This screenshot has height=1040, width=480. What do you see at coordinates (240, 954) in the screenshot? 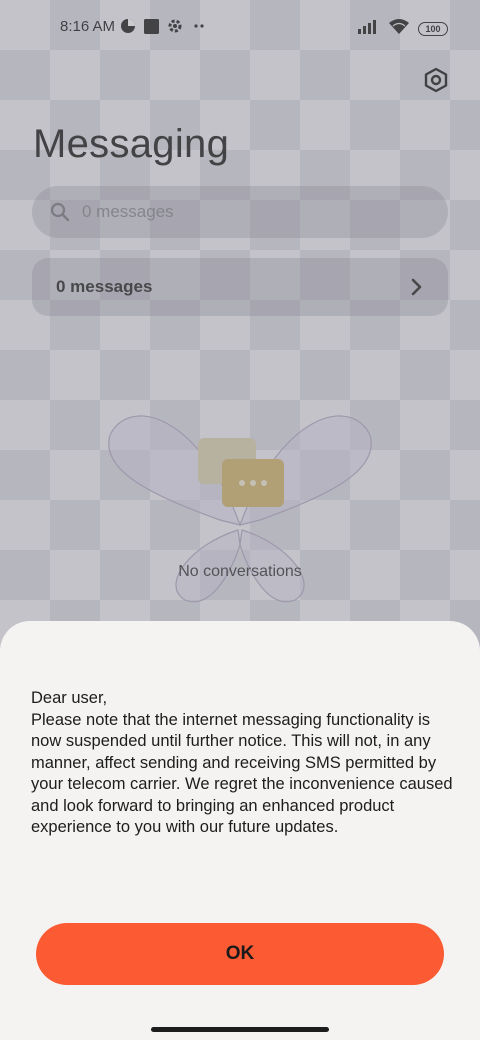
I see `ok-button: OK` at bounding box center [240, 954].